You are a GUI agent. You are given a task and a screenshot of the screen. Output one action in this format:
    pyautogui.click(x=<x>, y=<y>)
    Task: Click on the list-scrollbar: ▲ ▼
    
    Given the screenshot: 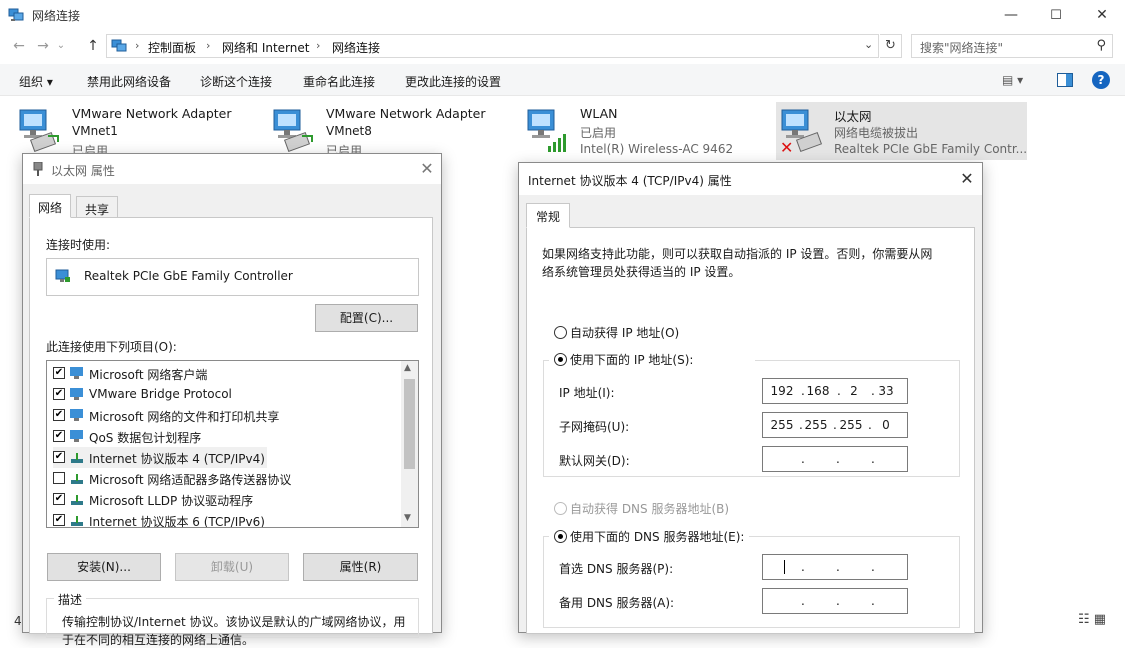 What is the action you would take?
    pyautogui.click(x=409, y=444)
    